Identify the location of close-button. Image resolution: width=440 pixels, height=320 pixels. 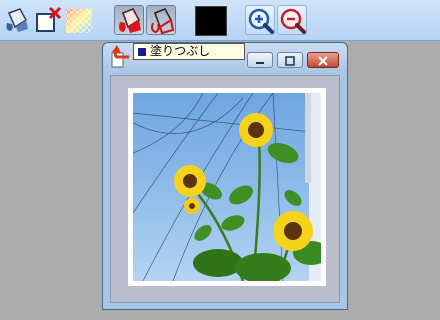
(323, 60).